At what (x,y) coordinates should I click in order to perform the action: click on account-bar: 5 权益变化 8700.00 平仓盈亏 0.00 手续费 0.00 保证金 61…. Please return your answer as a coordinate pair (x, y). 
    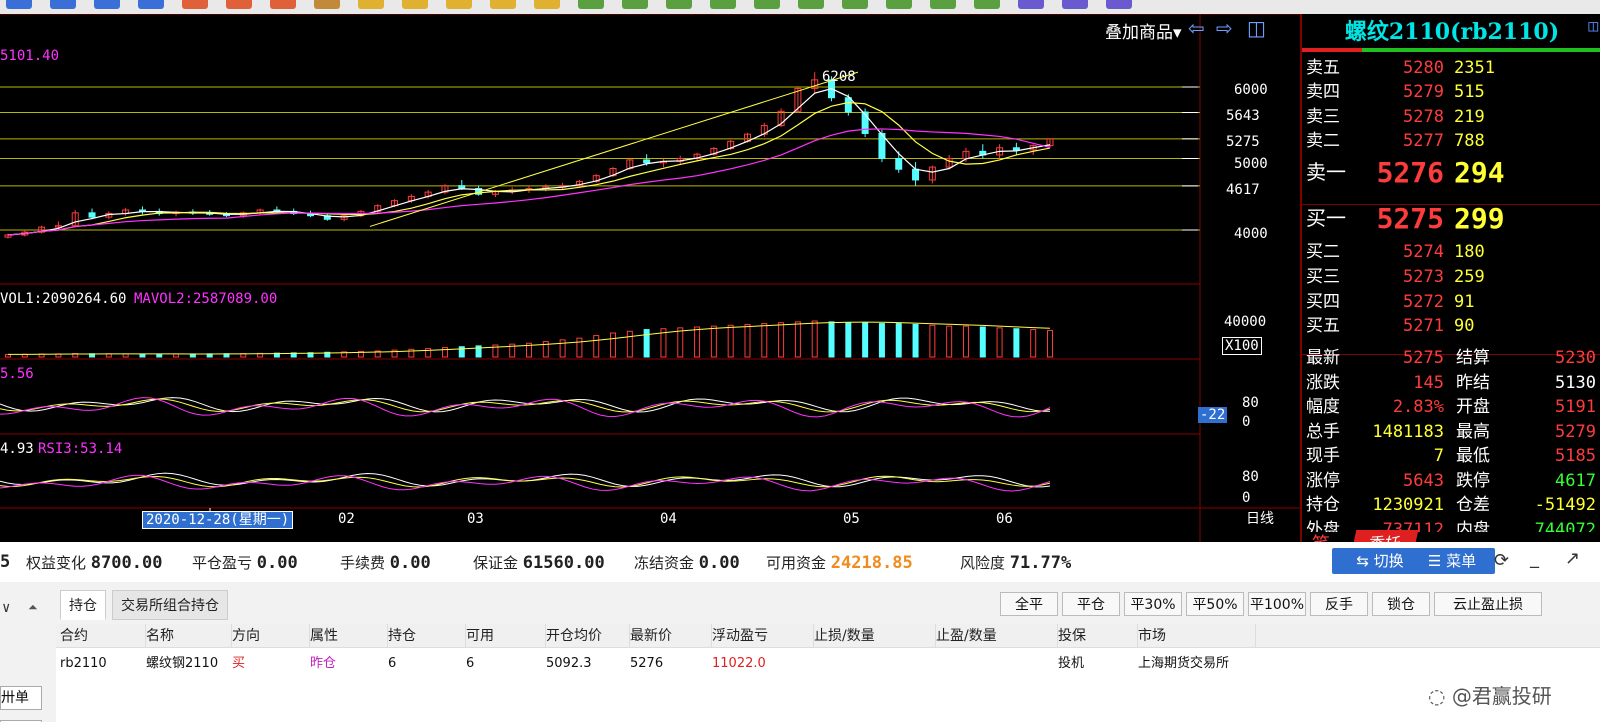
    Looking at the image, I should click on (800, 562).